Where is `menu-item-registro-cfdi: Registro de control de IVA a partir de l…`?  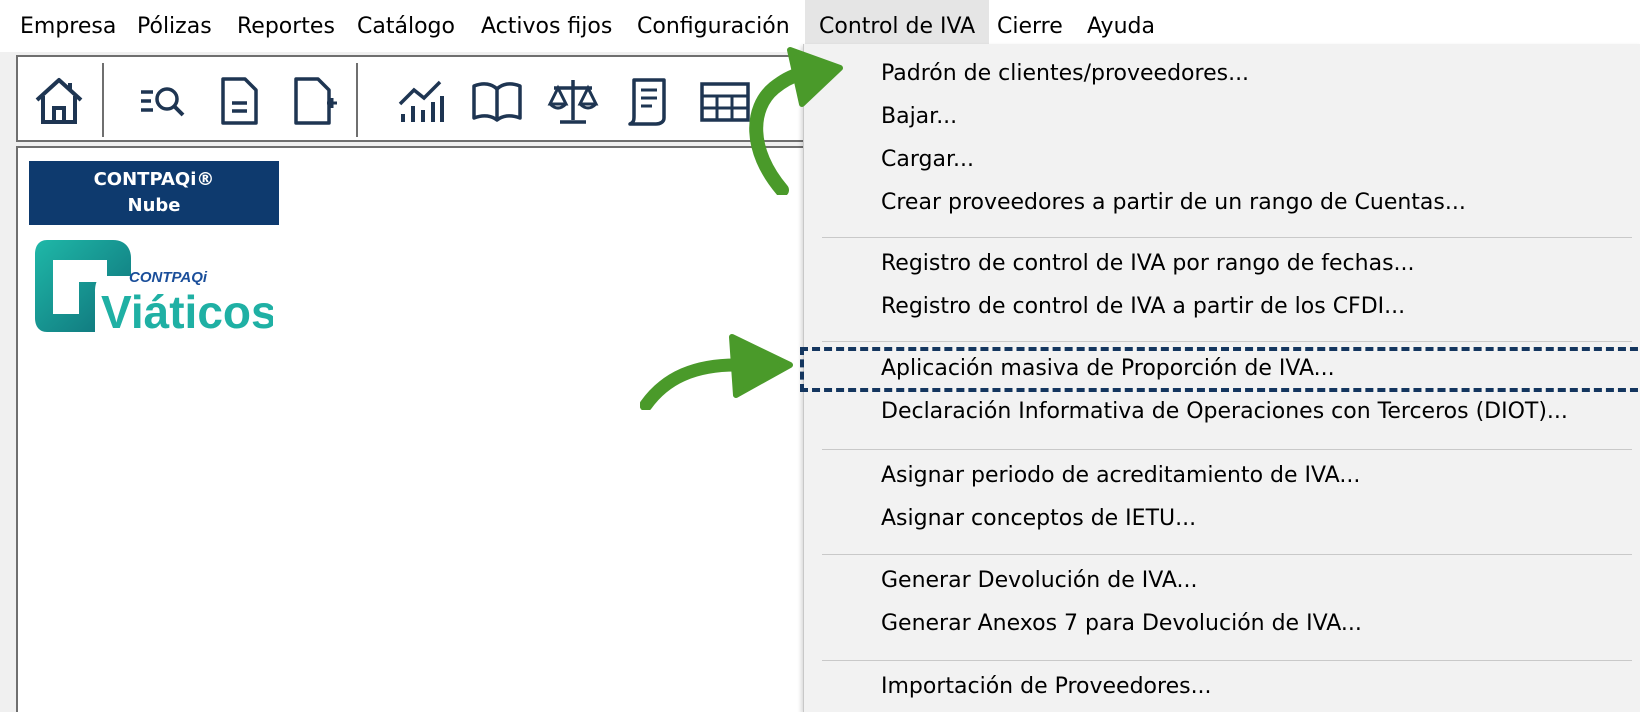 menu-item-registro-cfdi: Registro de control de IVA a partir de l… is located at coordinates (1143, 307).